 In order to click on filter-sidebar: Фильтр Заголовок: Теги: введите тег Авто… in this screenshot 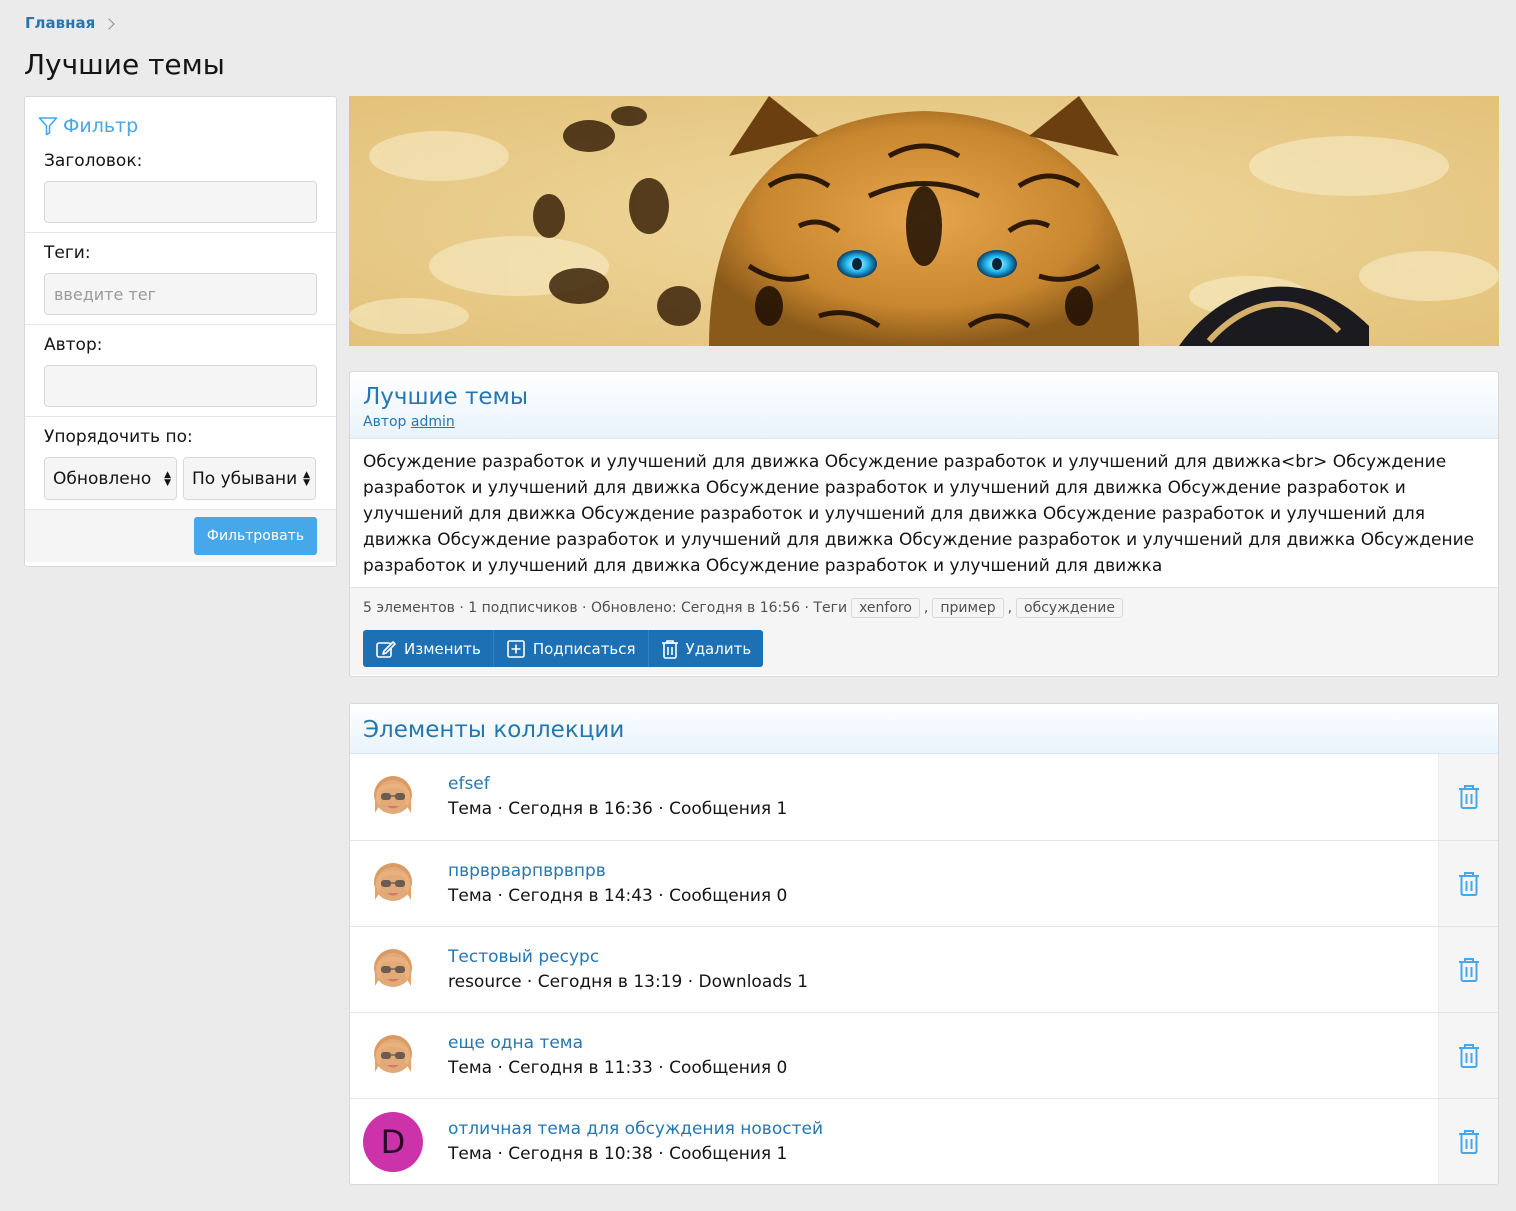, I will do `click(180, 331)`.